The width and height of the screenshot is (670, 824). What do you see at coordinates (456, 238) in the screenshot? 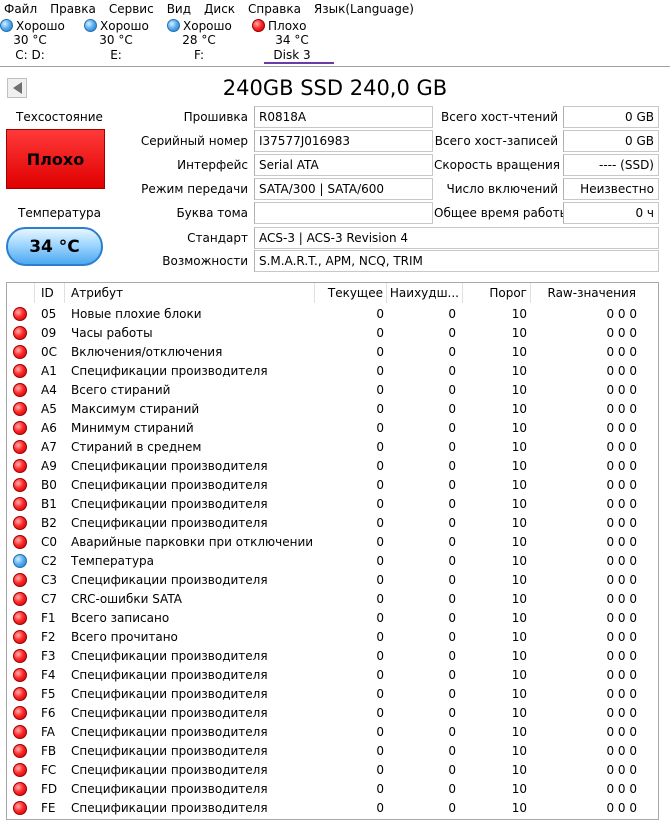
I see `standard-value: ACS-3 | ACS-3 Revision 4` at bounding box center [456, 238].